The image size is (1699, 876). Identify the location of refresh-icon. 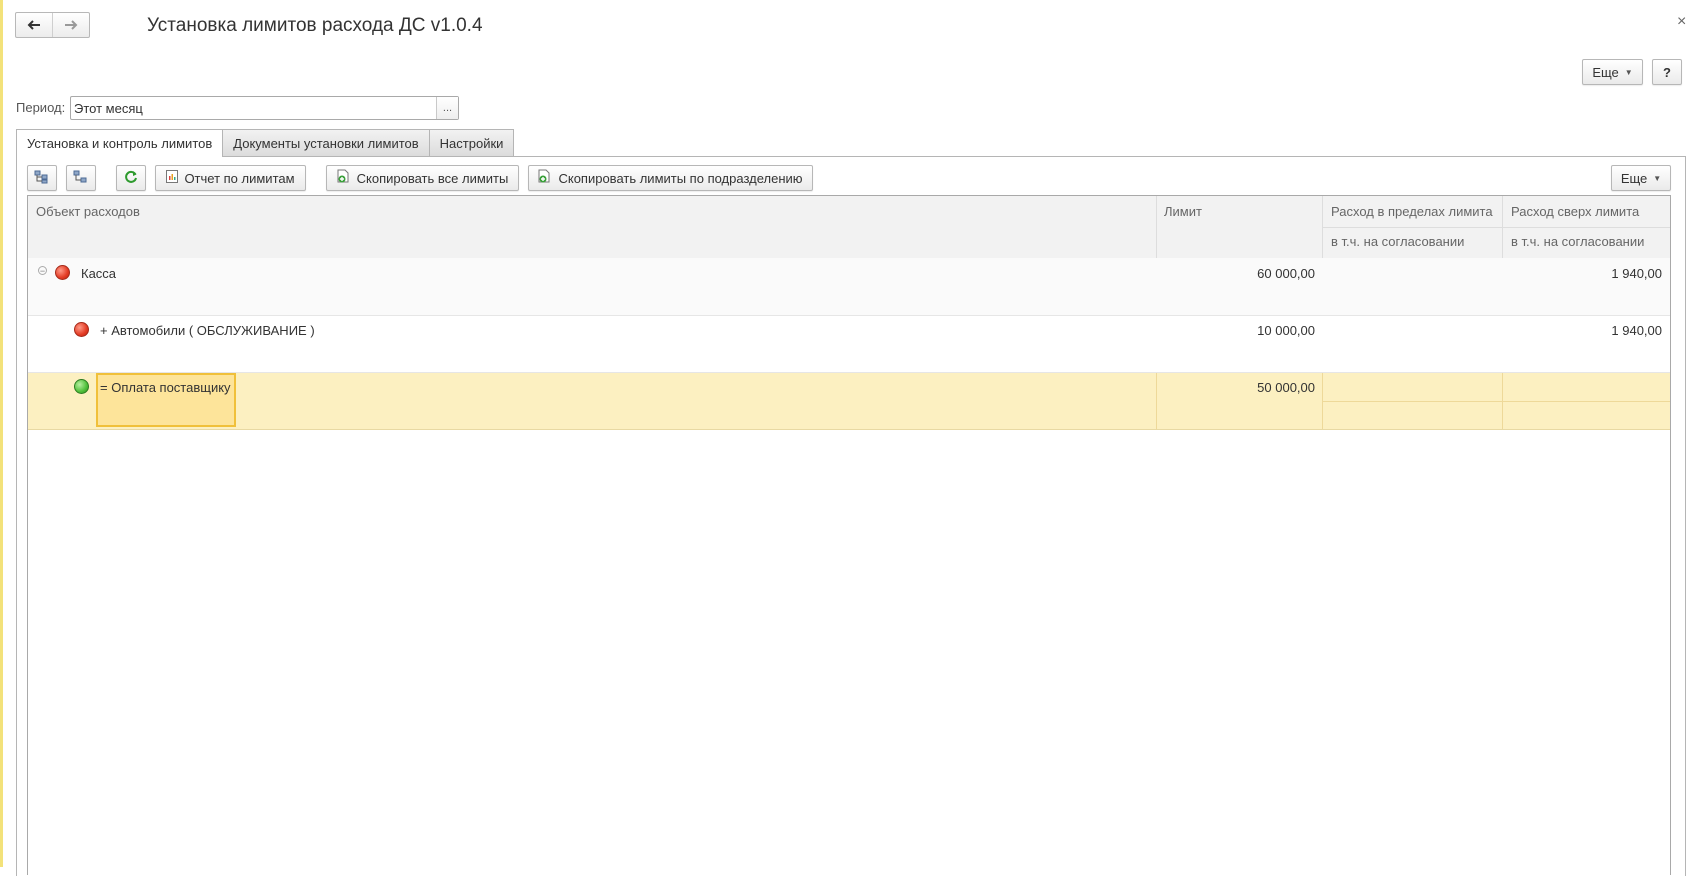
(131, 178).